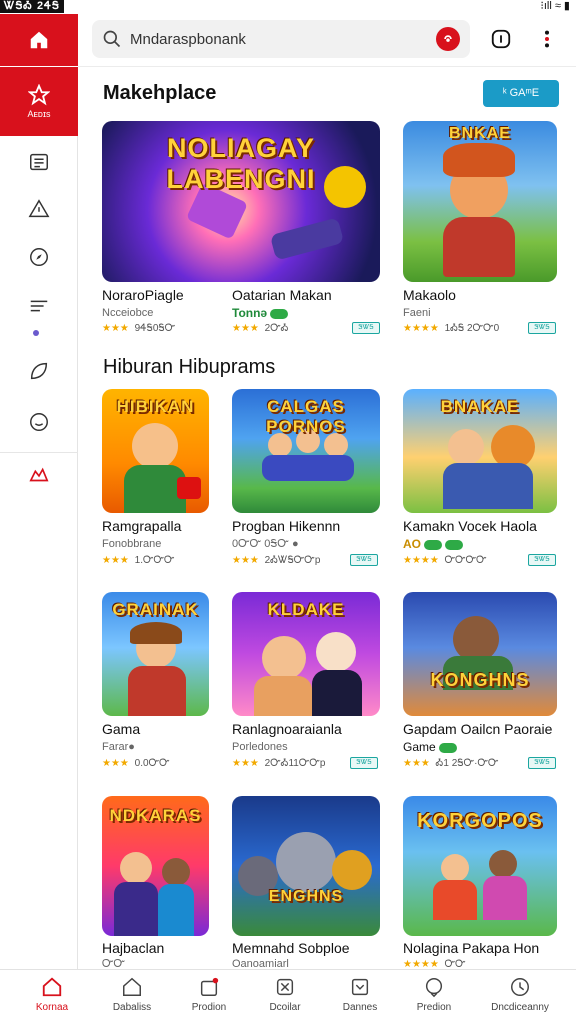  What do you see at coordinates (306, 609) in the screenshot?
I see `thumbnail-title: KLDAKE` at bounding box center [306, 609].